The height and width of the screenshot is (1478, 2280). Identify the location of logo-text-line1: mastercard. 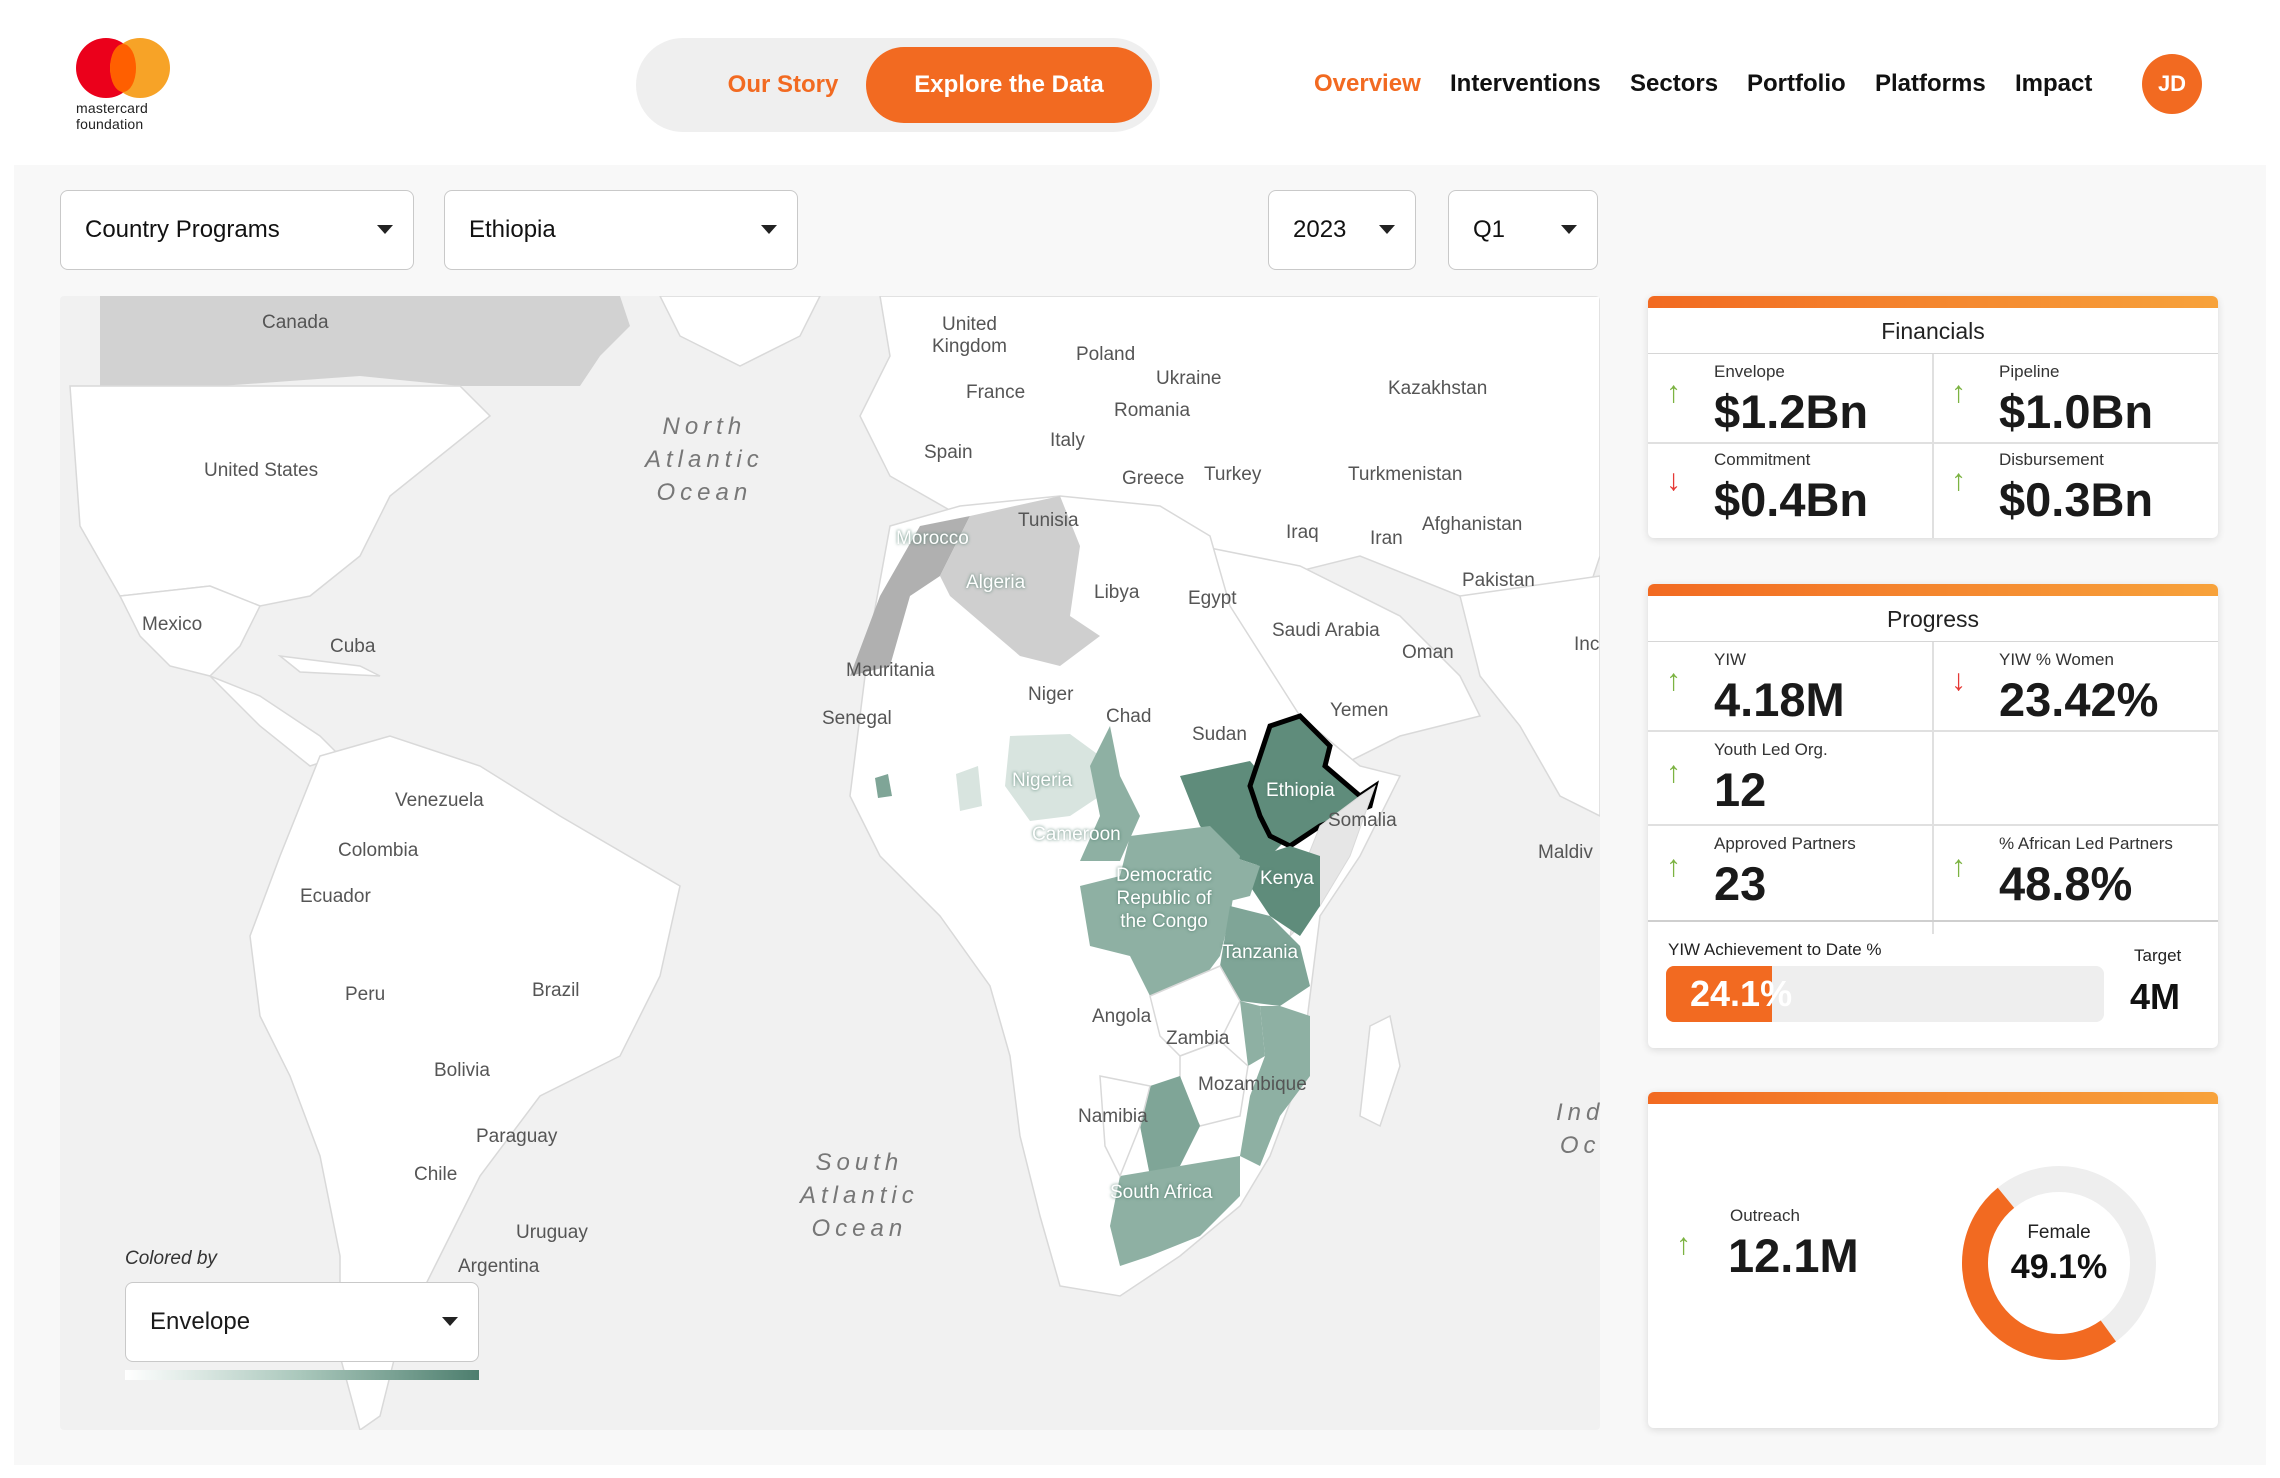
(112, 108).